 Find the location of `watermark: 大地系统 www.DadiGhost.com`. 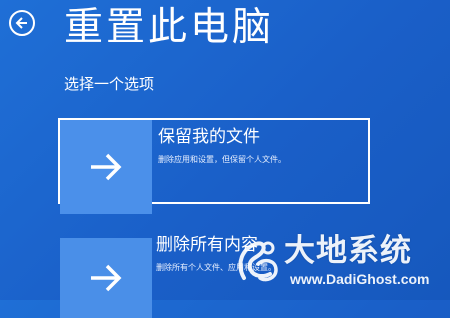

watermark: 大地系统 www.DadiGhost.com is located at coordinates (336, 262).